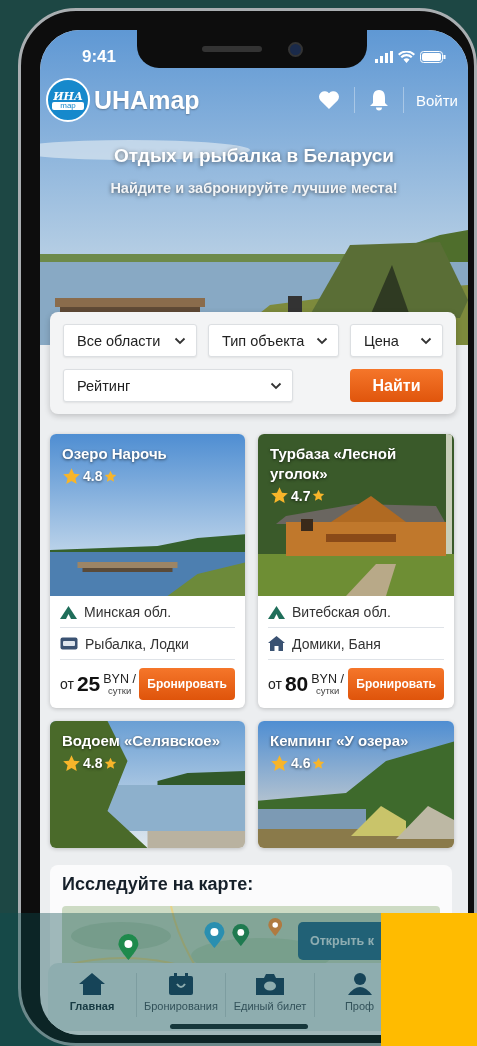 This screenshot has width=477, height=1046. Describe the element at coordinates (137, 643) in the screenshot. I see `features-text: Рыбалка, Лодки` at that location.